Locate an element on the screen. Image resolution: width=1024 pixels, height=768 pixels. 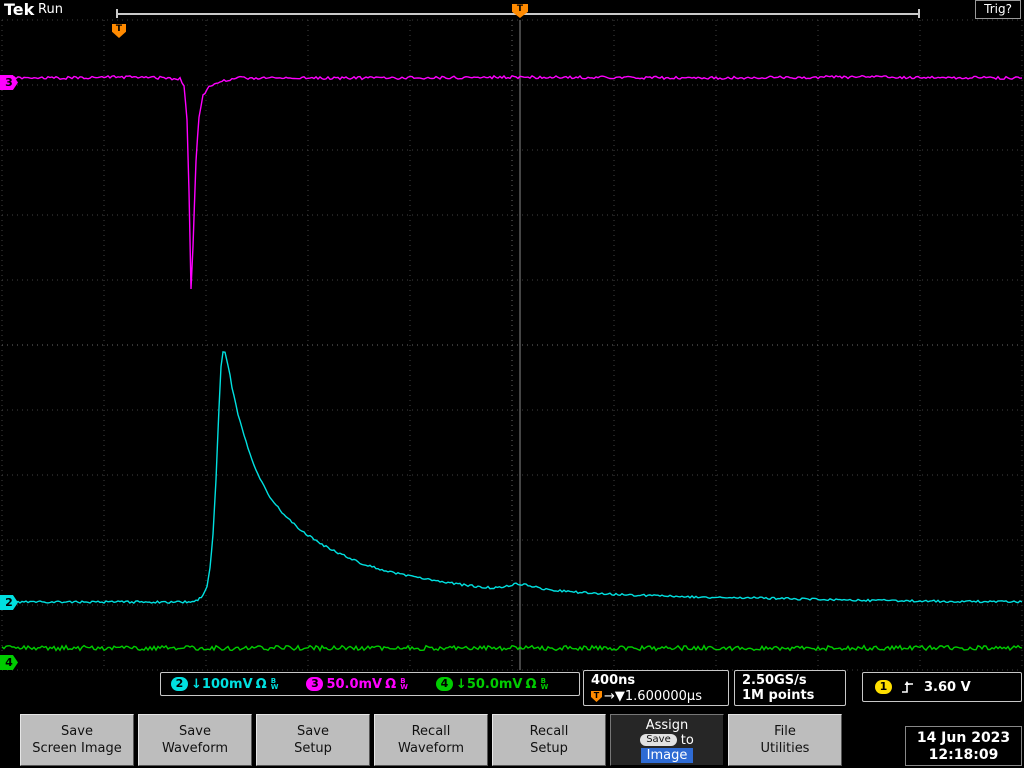
datetime-display: 14 Jun 2023 12:18:09 is located at coordinates (963, 746).